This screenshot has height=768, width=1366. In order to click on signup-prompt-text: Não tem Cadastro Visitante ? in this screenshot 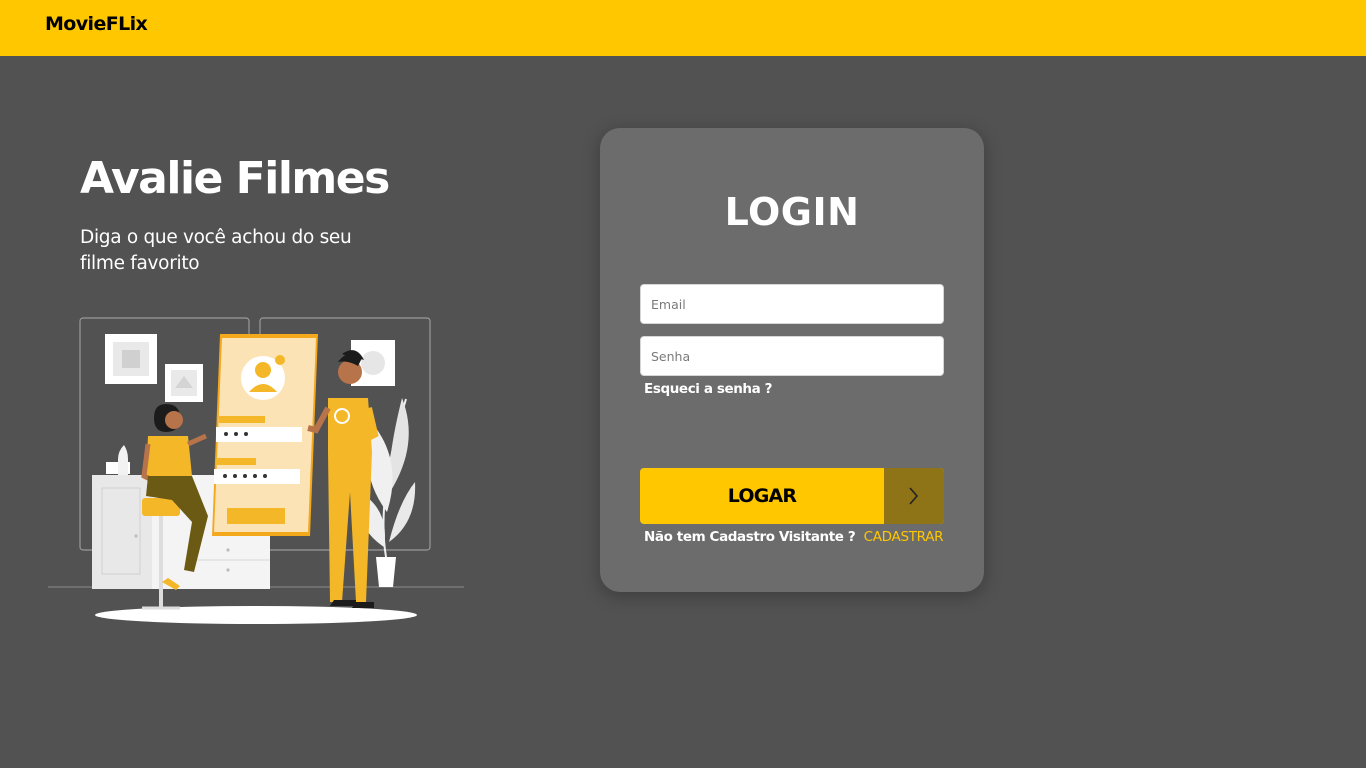, I will do `click(750, 537)`.